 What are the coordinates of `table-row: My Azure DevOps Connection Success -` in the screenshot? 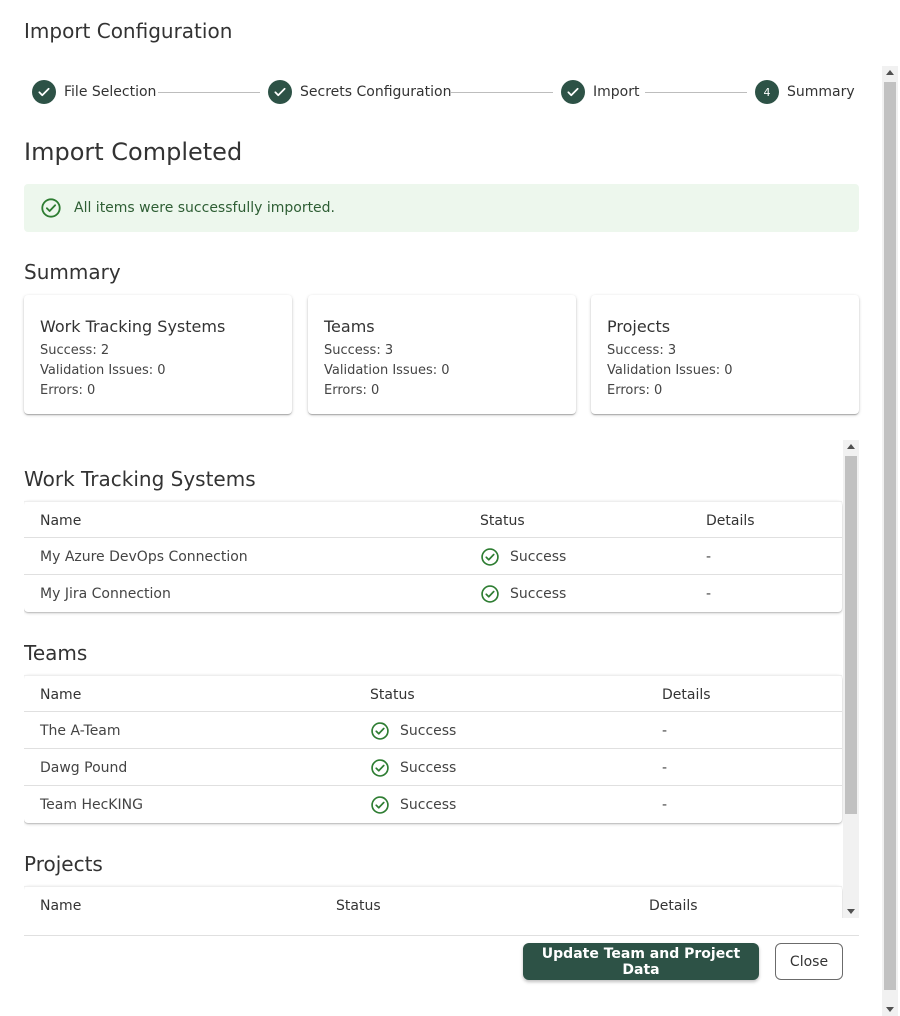 It's located at (433, 556).